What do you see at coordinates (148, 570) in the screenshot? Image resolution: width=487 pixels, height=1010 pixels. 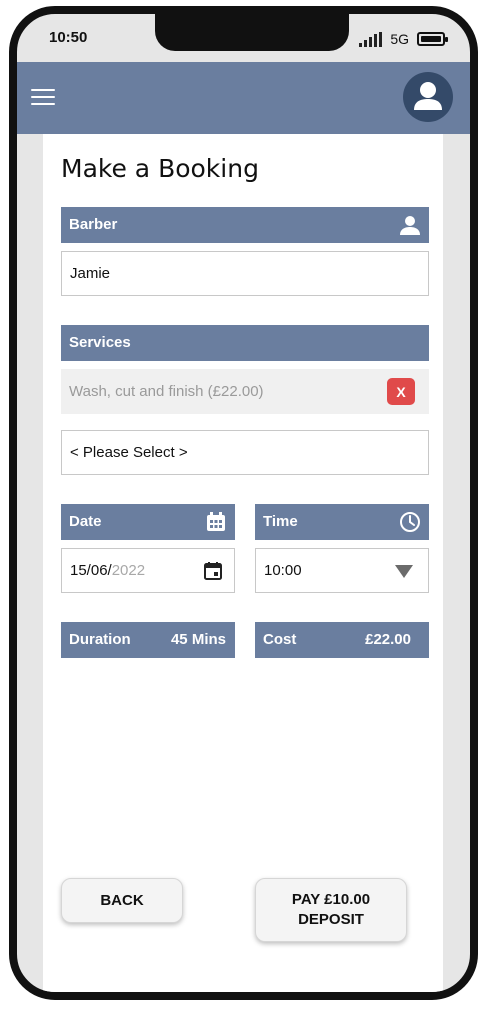 I see `date-input: 15/06/2022` at bounding box center [148, 570].